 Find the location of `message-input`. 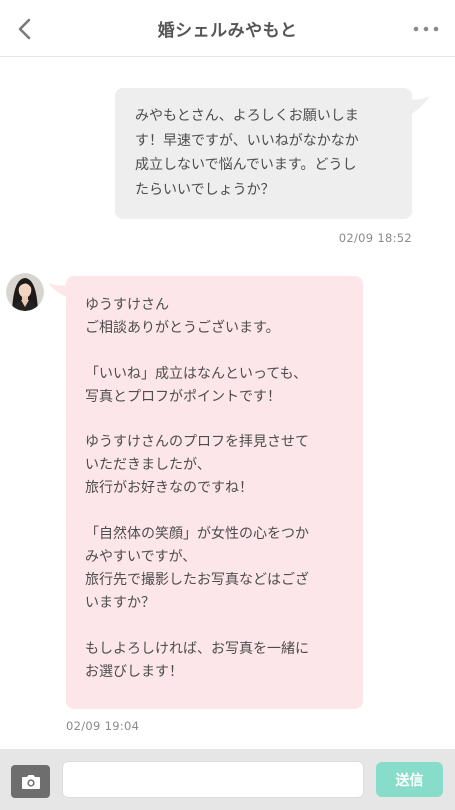

message-input is located at coordinates (213, 779).